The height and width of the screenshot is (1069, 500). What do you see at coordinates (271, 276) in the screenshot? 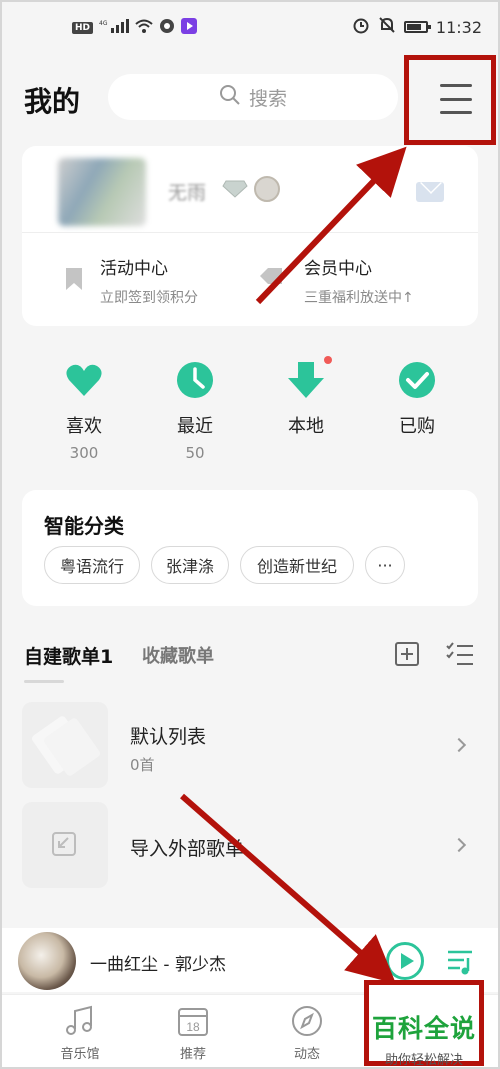
I see `vip-tag-icon` at bounding box center [271, 276].